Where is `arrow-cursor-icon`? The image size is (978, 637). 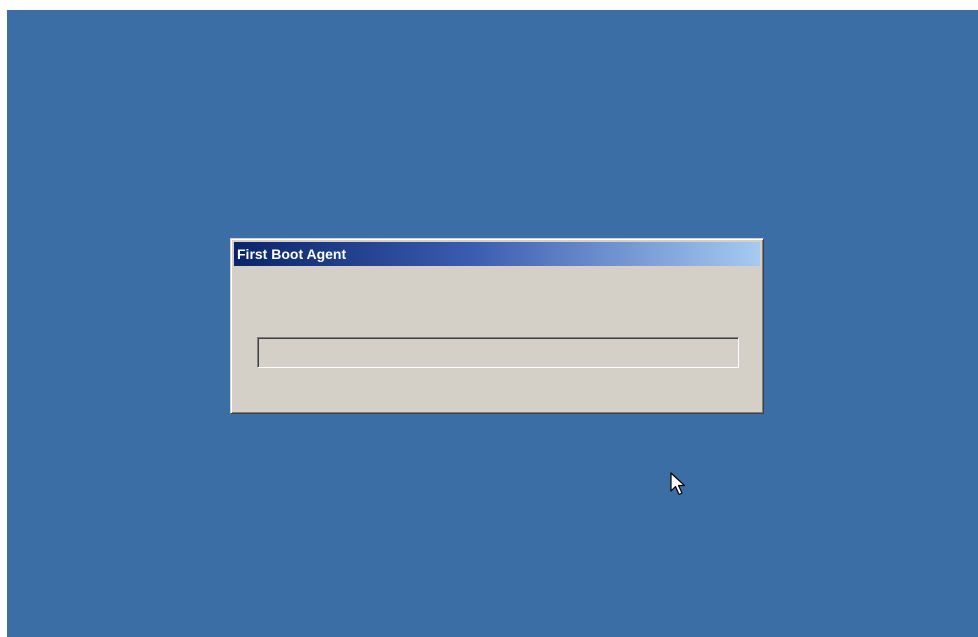
arrow-cursor-icon is located at coordinates (678, 484).